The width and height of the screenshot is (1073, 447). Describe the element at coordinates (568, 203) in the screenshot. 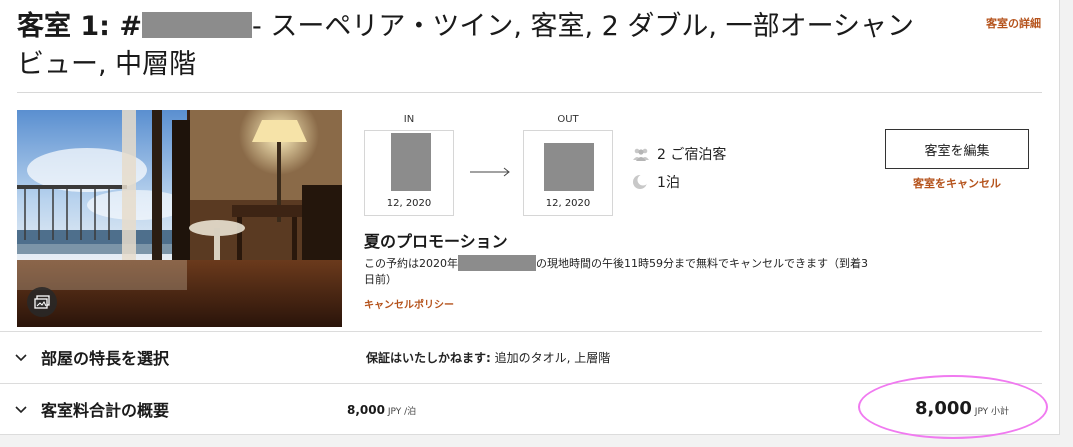

I see `checkout-year: 12, 2020` at that location.